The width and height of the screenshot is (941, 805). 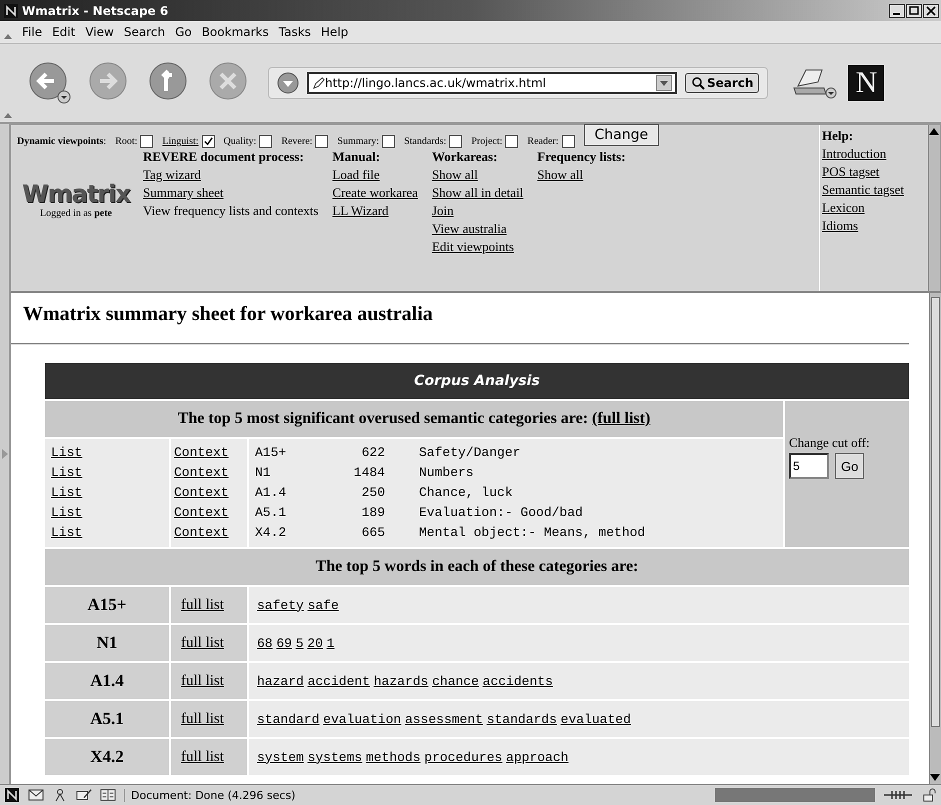 I want to click on cut-off-field: 5, so click(x=809, y=466).